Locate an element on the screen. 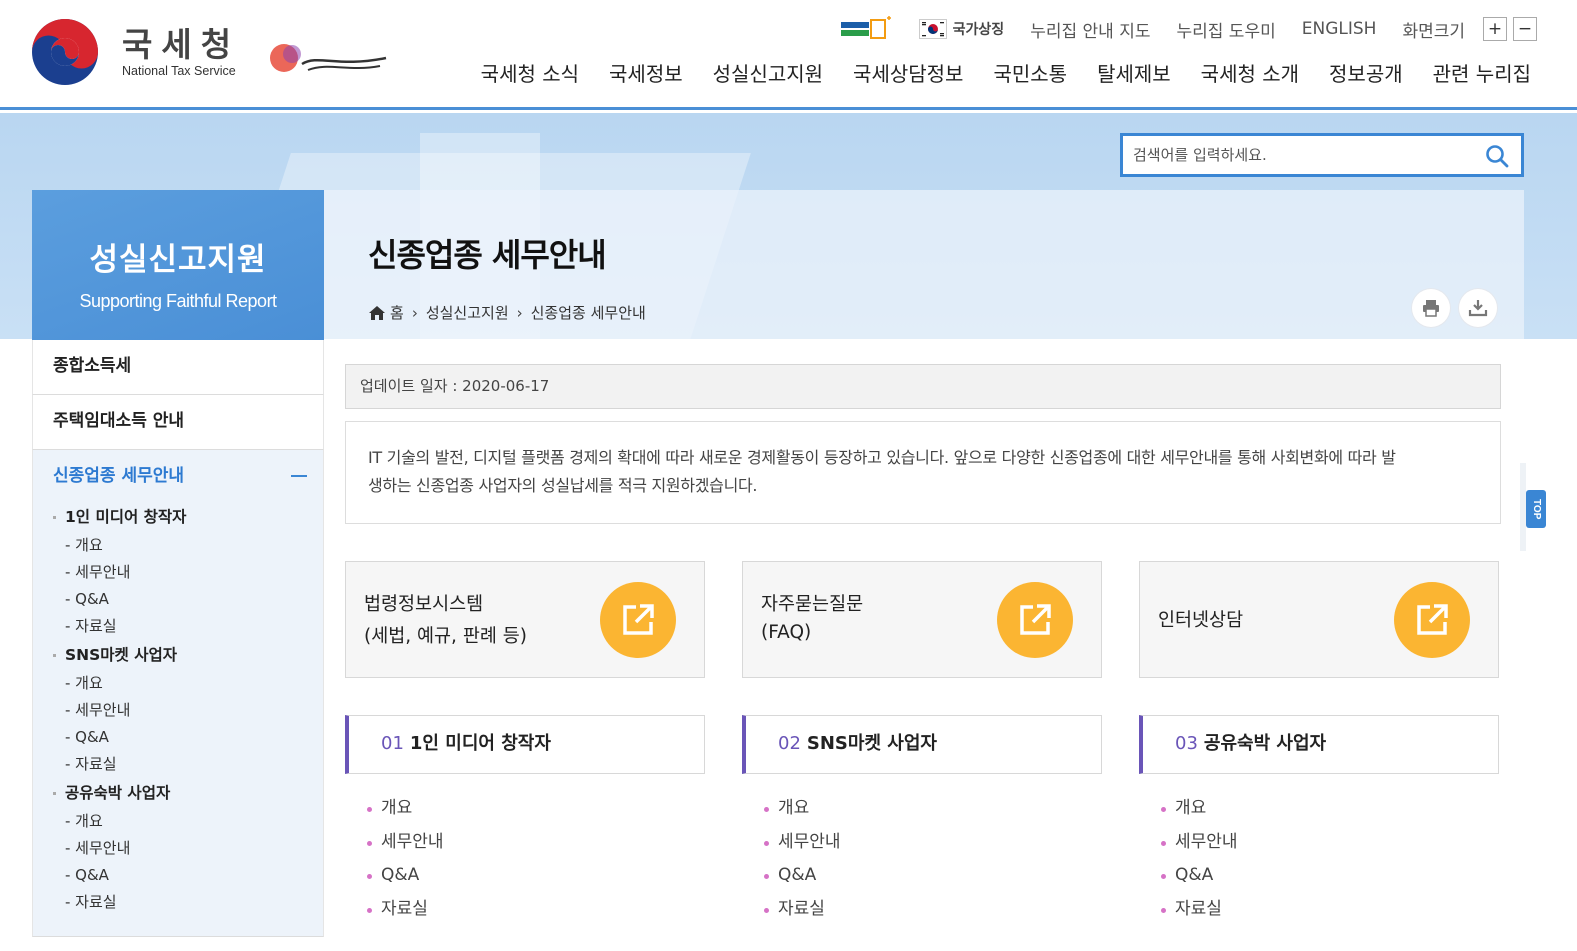  breadcrumb-current: 신종업종 세무안내 is located at coordinates (588, 312).